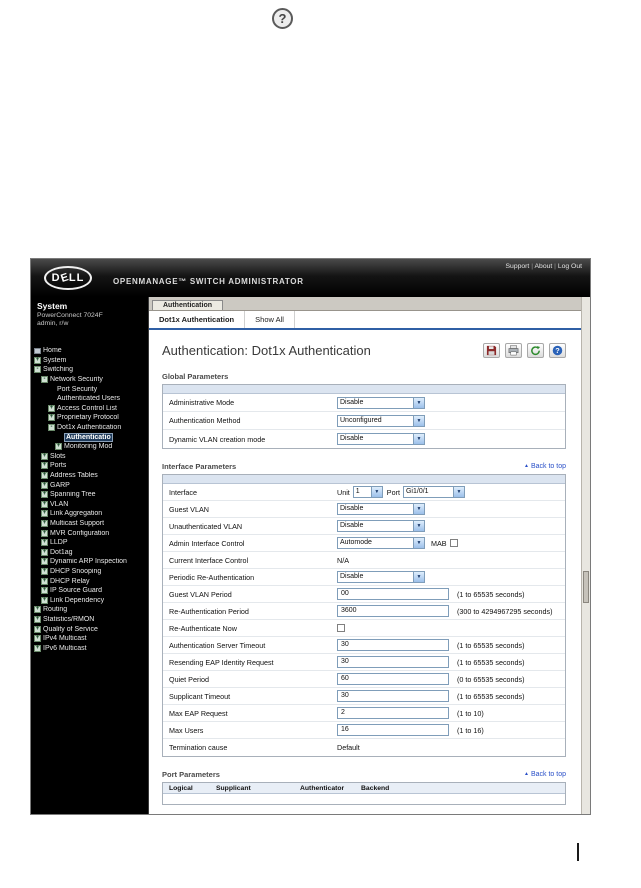  I want to click on authentication-server-timeout-input: 30, so click(393, 645).